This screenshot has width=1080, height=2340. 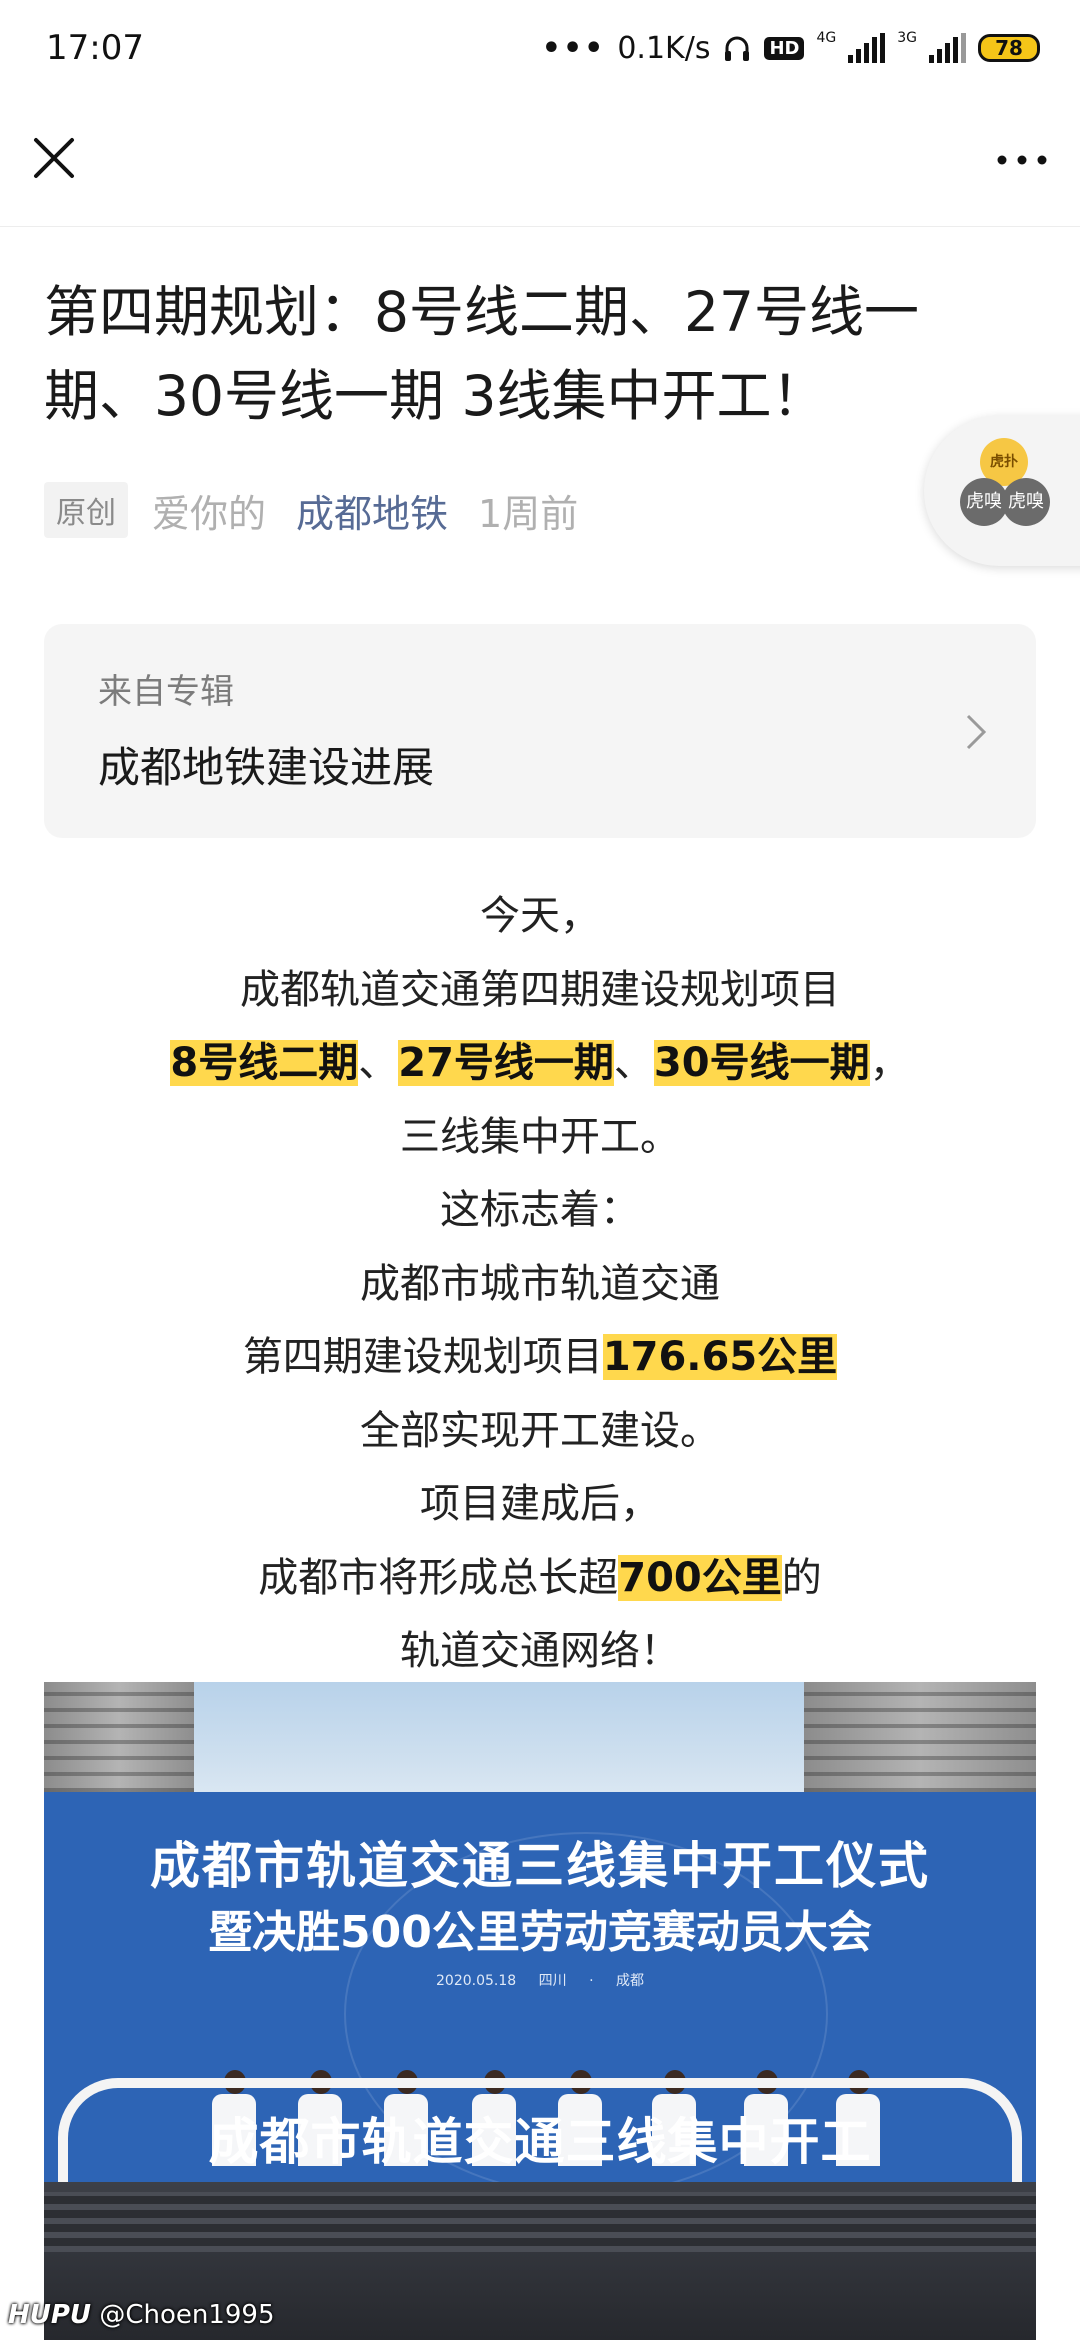 I want to click on album-card: 来自专辑 成都地铁建设进展, so click(x=540, y=731).